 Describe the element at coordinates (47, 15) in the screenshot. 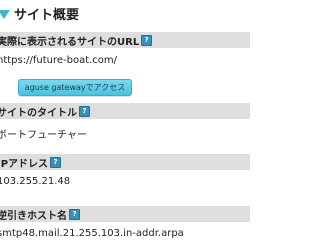

I see `overview-title-text: サイト概要` at that location.